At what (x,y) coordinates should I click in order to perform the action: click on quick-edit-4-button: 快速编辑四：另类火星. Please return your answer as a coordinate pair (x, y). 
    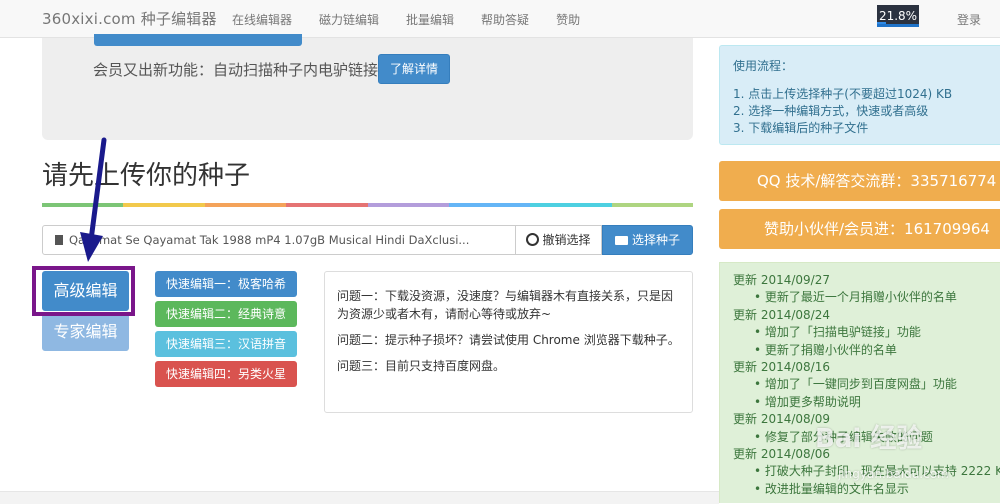
    Looking at the image, I should click on (226, 374).